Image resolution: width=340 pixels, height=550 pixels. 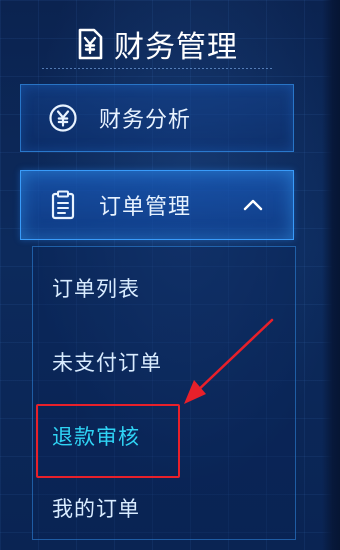 I want to click on side-panel-edge, so click(x=331, y=275).